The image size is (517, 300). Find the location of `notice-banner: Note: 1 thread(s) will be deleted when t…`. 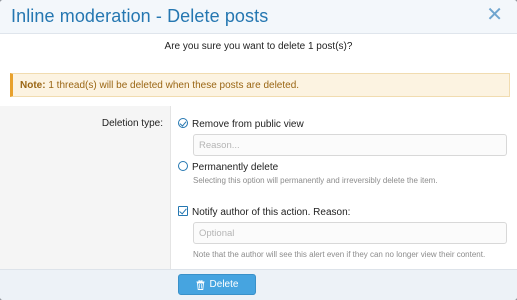

notice-banner: Note: 1 thread(s) will be deleted when t… is located at coordinates (260, 85).